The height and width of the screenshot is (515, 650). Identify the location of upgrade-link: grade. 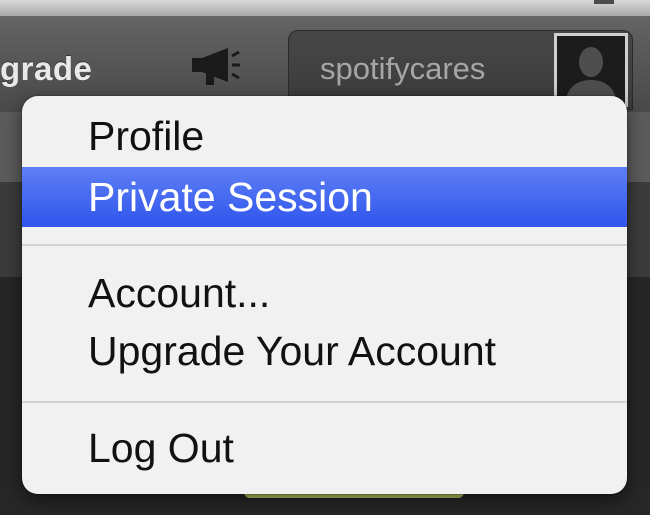
(46, 69).